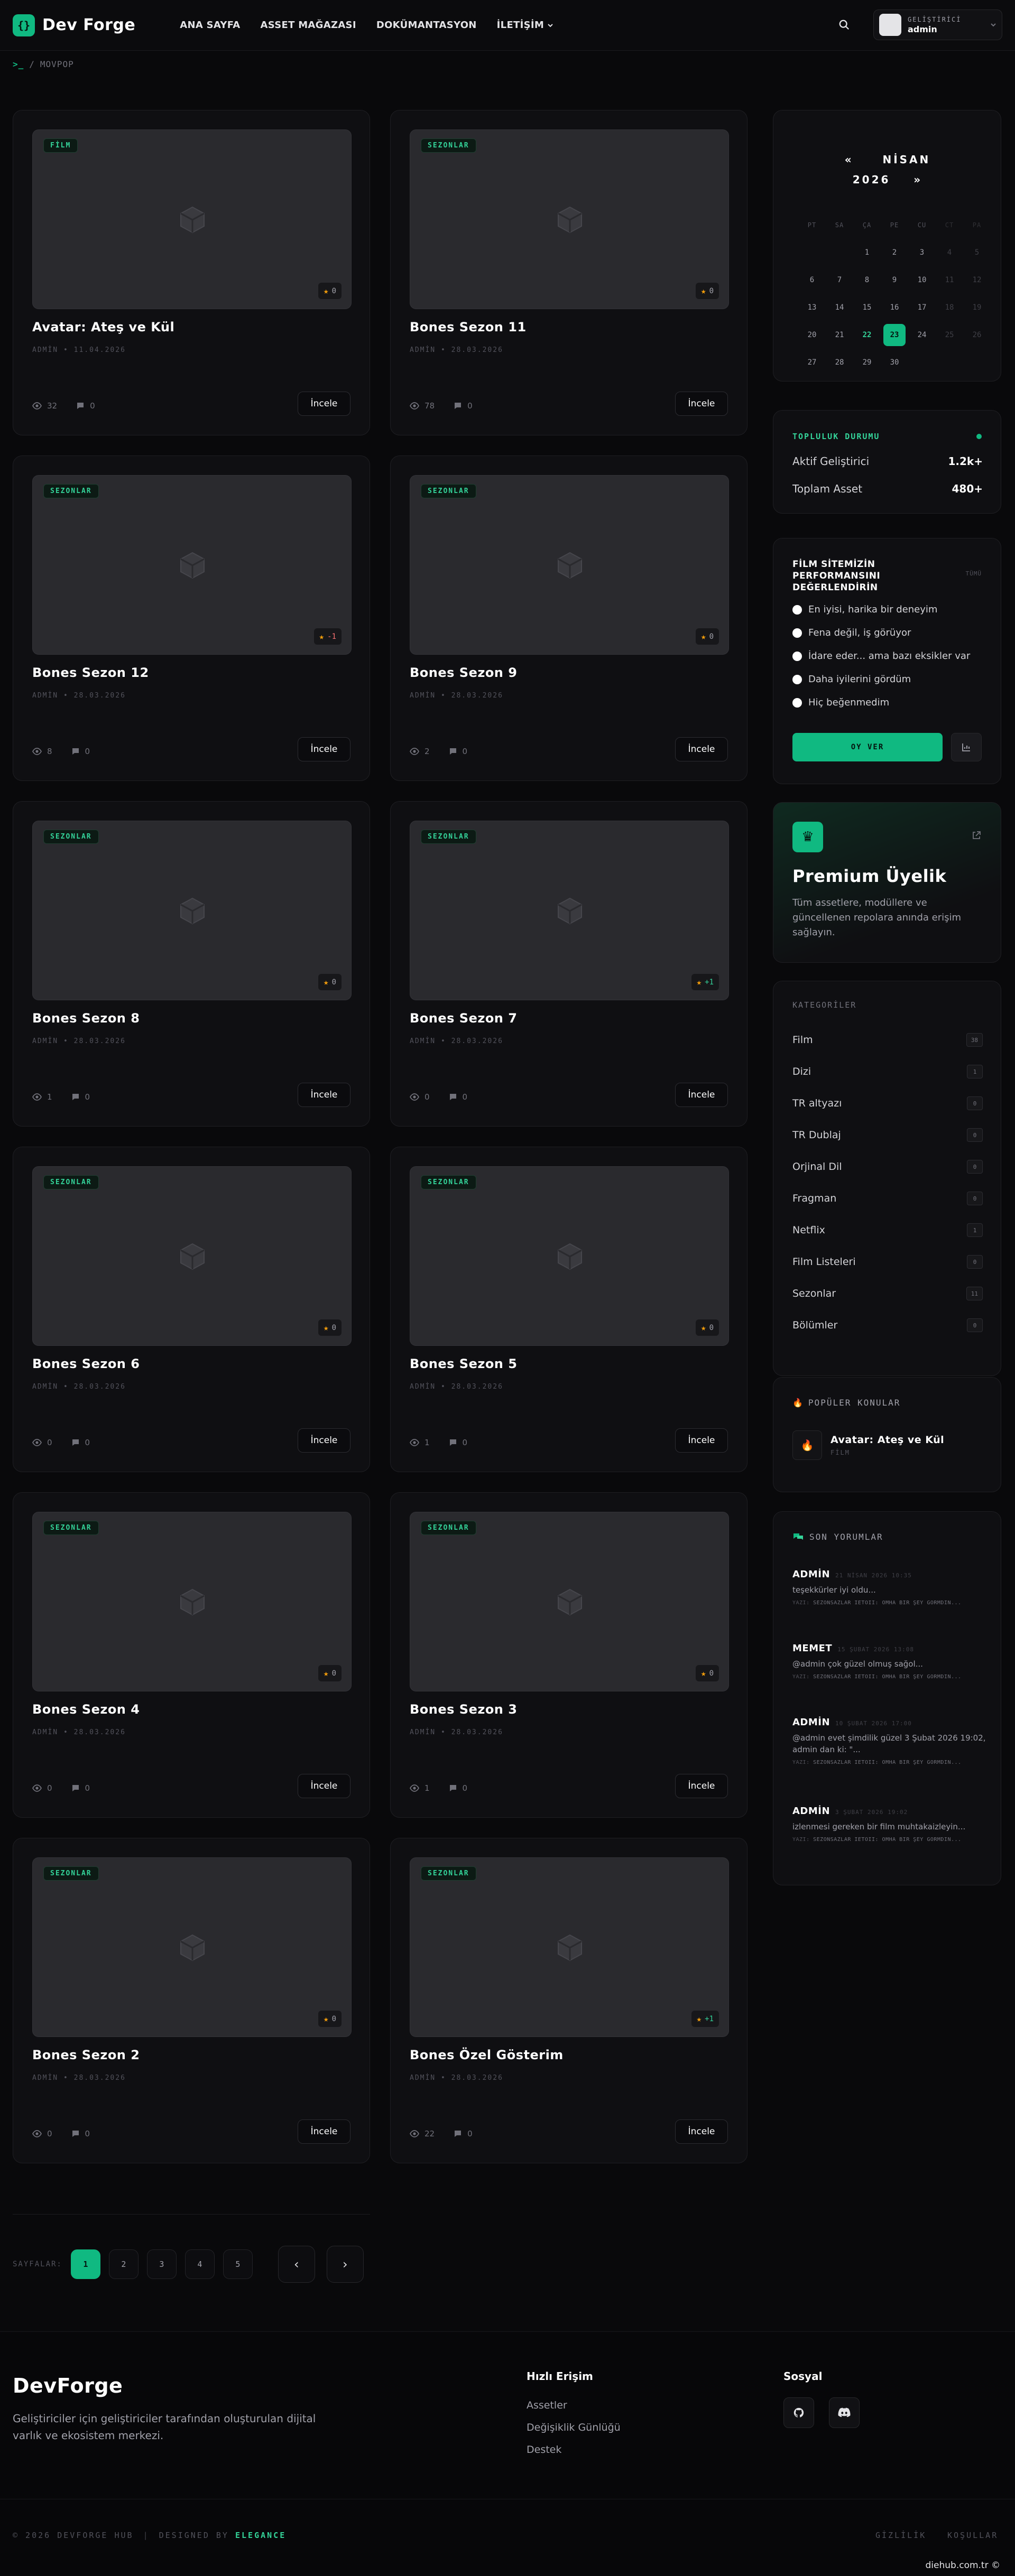  Describe the element at coordinates (547, 2405) in the screenshot. I see `footer-link-assets: Assetler` at that location.